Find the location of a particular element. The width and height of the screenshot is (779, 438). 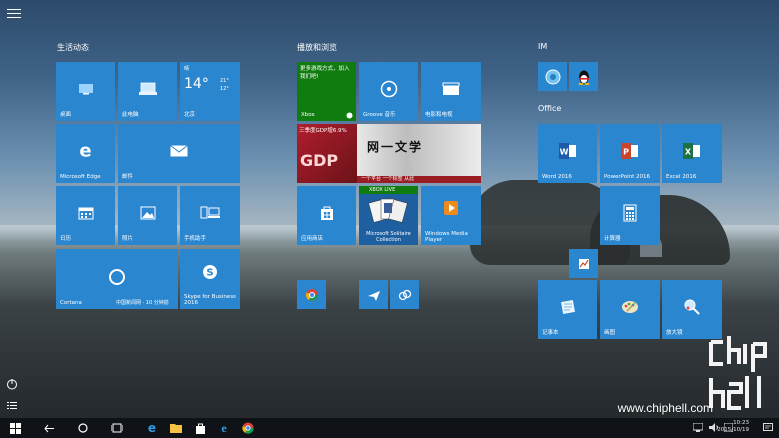

tile-qq is located at coordinates (583, 76).